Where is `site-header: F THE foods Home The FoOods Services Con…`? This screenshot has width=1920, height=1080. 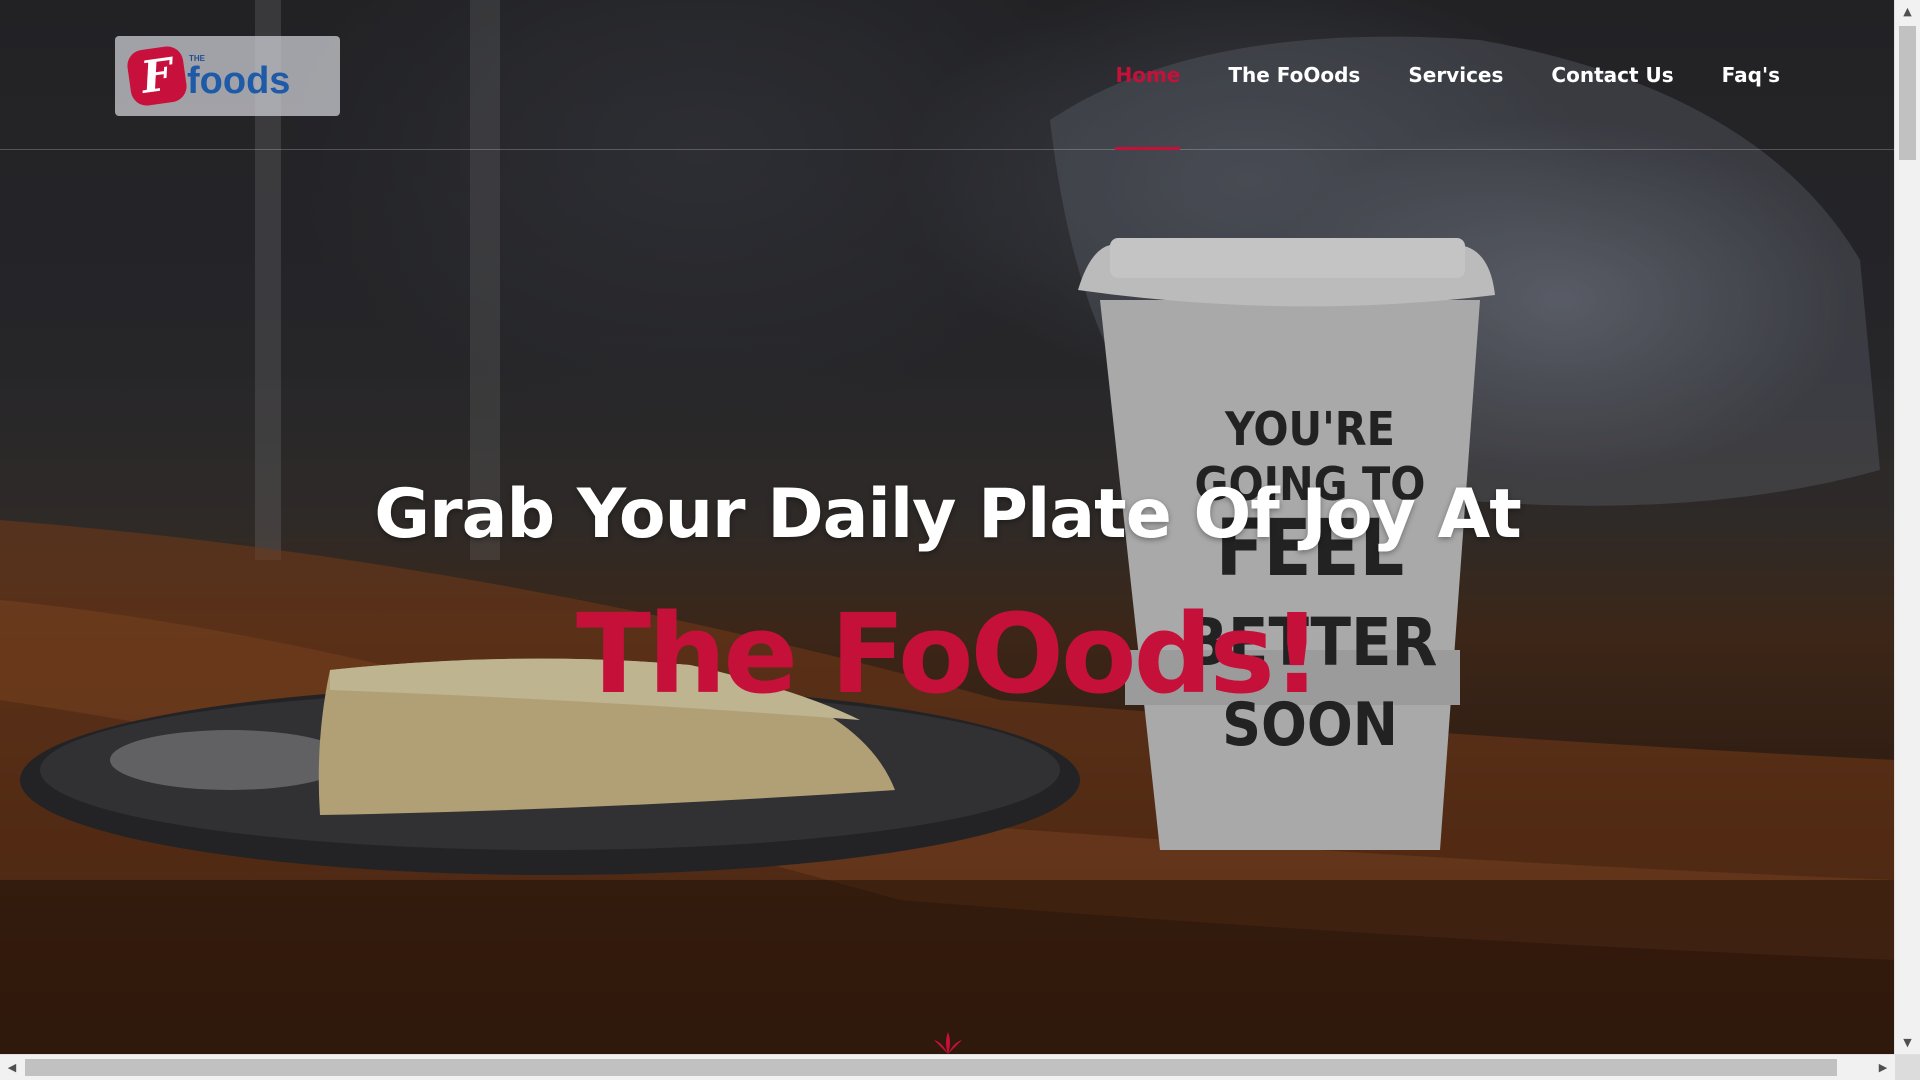 site-header: F THE foods Home The FoOods Services Con… is located at coordinates (947, 75).